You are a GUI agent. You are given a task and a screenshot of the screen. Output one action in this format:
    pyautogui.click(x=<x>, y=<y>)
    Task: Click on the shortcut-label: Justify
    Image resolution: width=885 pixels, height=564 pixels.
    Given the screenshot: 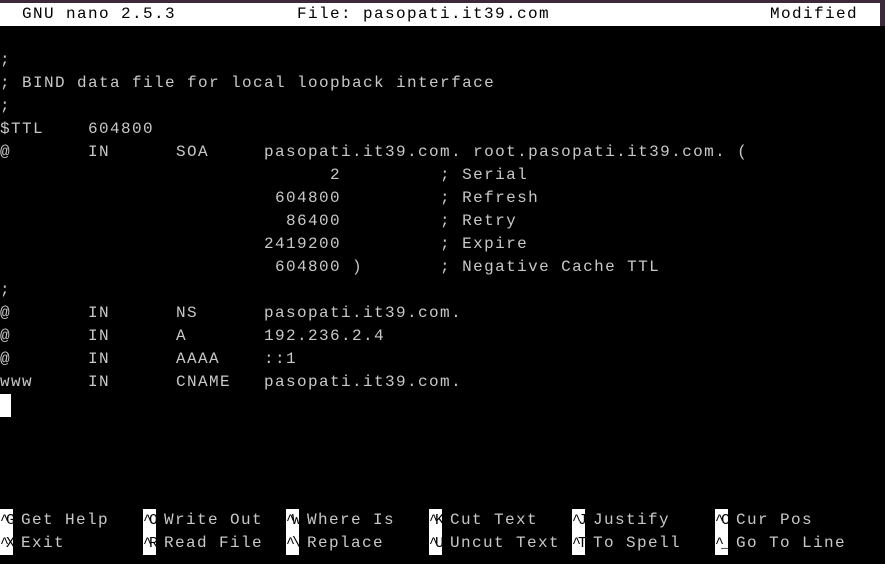 What is the action you would take?
    pyautogui.click(x=632, y=520)
    